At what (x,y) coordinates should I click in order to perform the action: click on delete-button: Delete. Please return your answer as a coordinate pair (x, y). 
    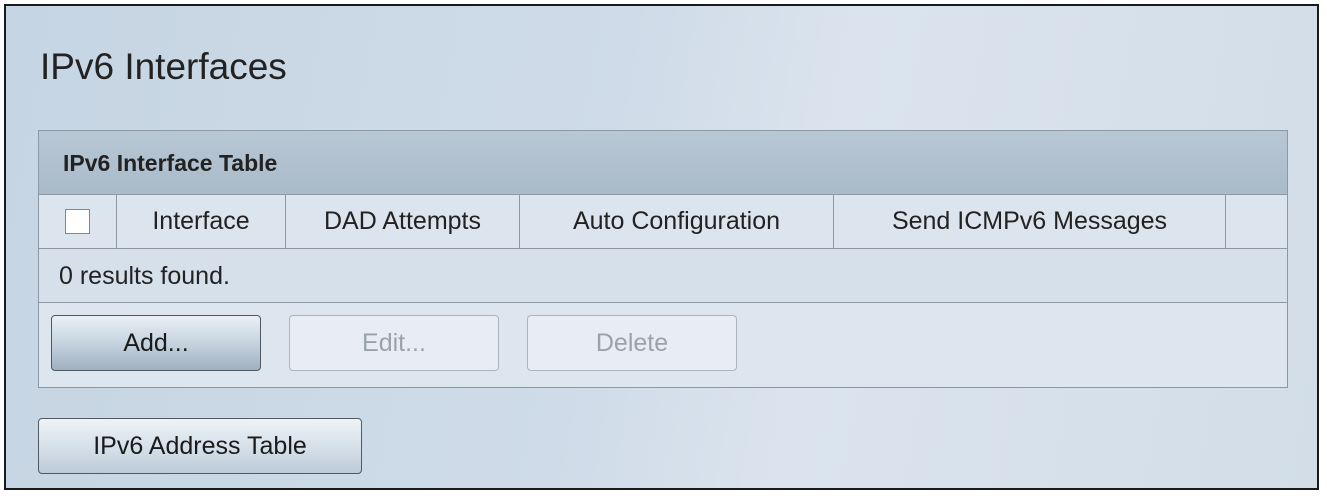
    Looking at the image, I should click on (632, 343).